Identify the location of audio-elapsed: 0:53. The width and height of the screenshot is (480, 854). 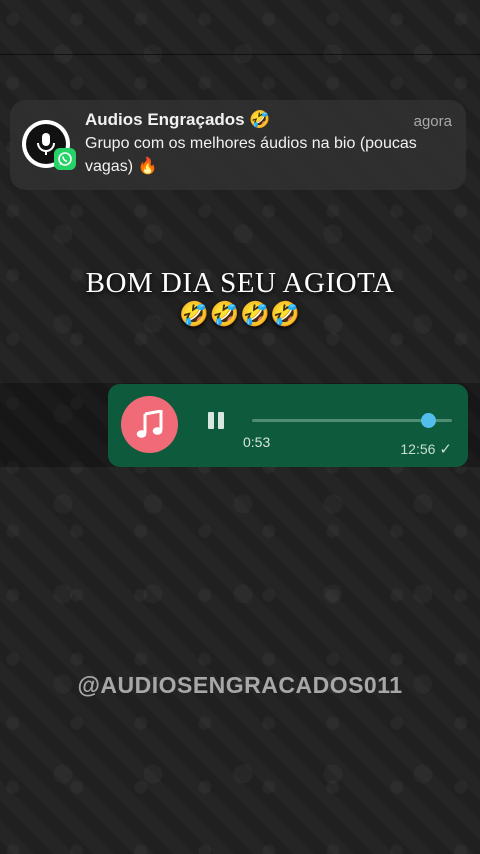
(257, 442).